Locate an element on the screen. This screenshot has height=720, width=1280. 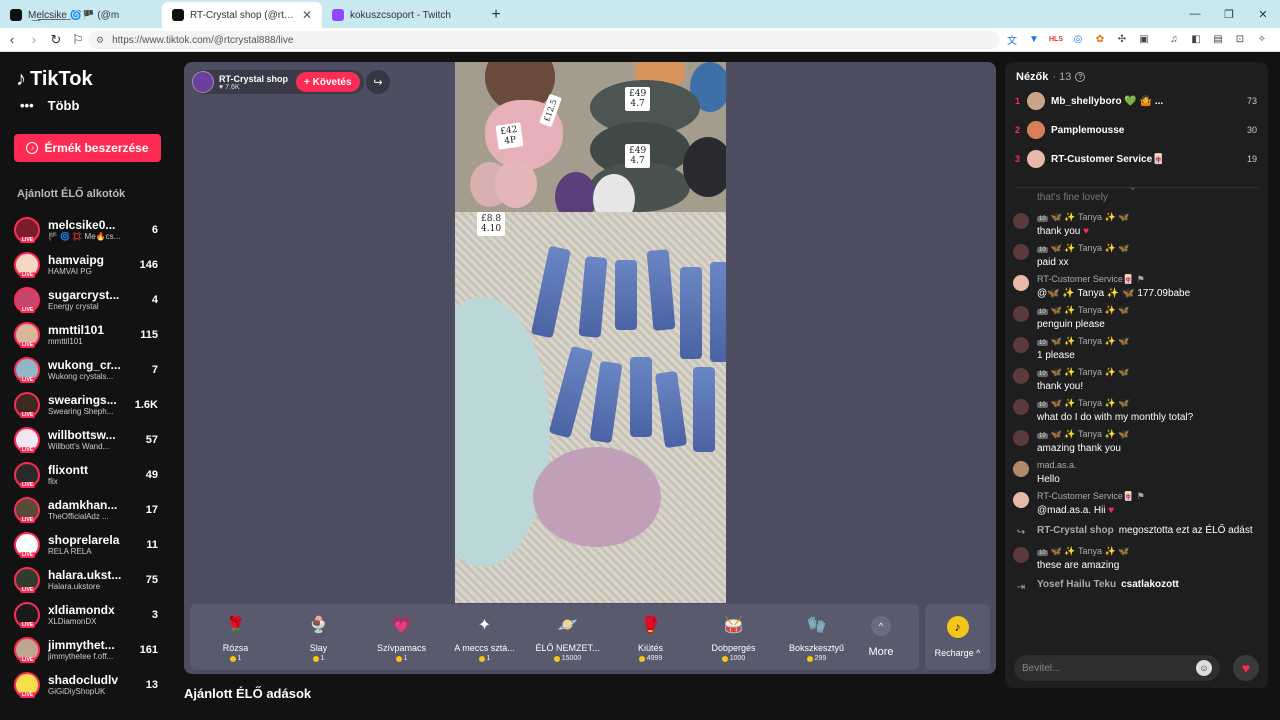
top-viewer-row: 3 RT-Customer Service🀄 19 is located at coordinates (1136, 159).